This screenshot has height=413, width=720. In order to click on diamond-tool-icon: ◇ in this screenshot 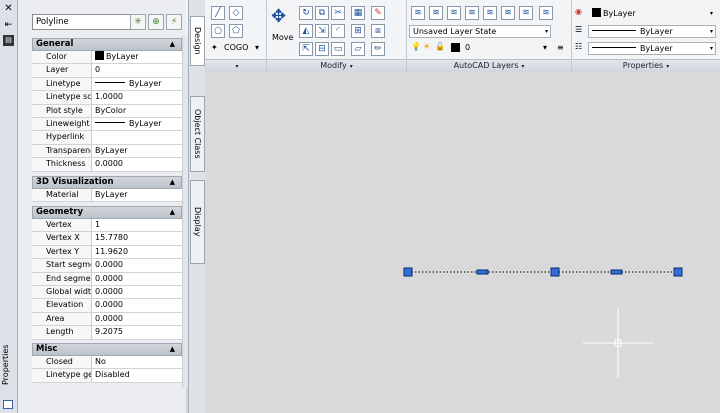, I will do `click(236, 13)`.